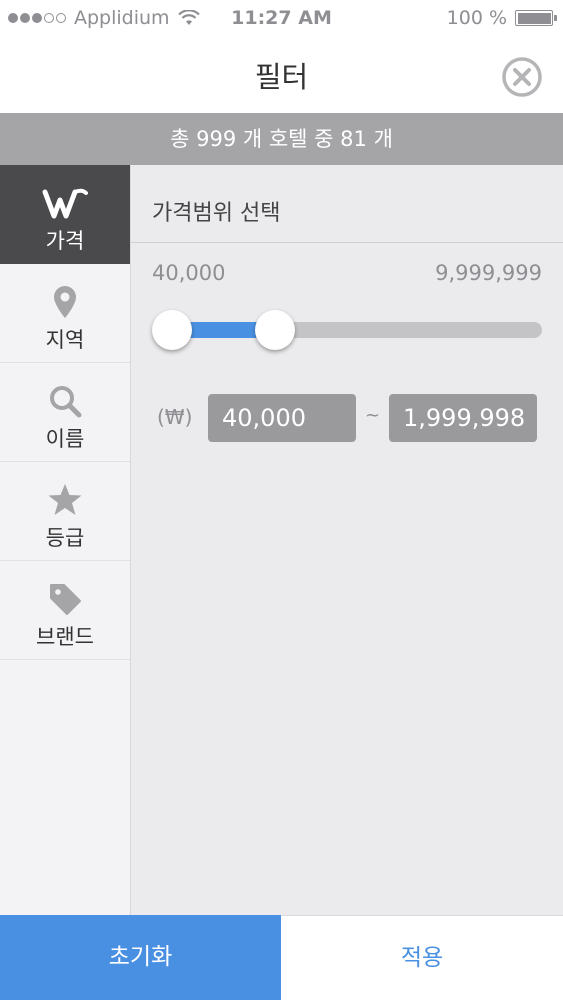  Describe the element at coordinates (476, 18) in the screenshot. I see `battery-percent: 100 %` at that location.